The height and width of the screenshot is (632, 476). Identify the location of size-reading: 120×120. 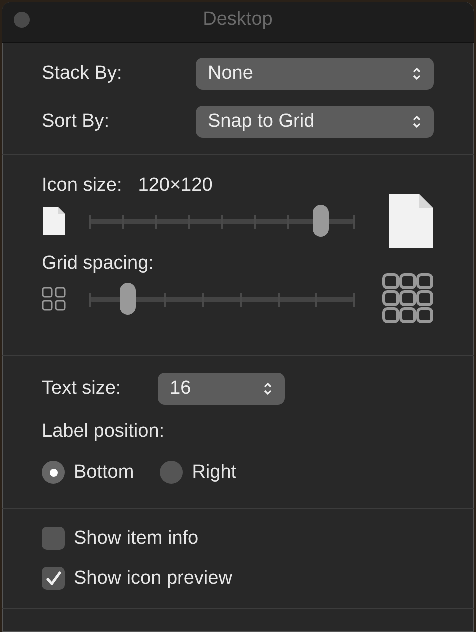
(175, 186).